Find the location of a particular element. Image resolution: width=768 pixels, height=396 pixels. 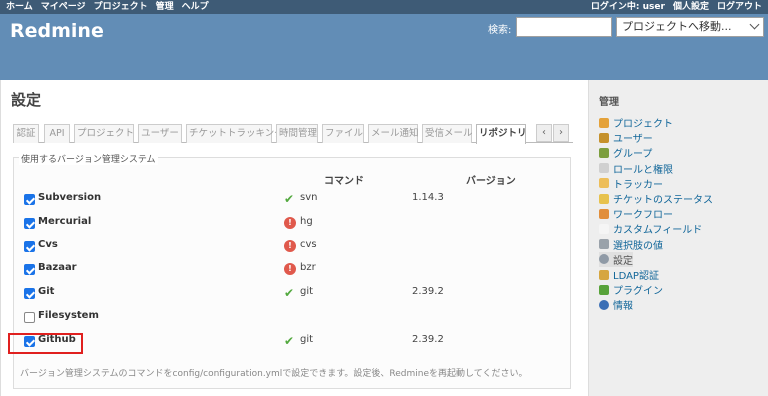

scm-name: Bazaar is located at coordinates (57, 267).